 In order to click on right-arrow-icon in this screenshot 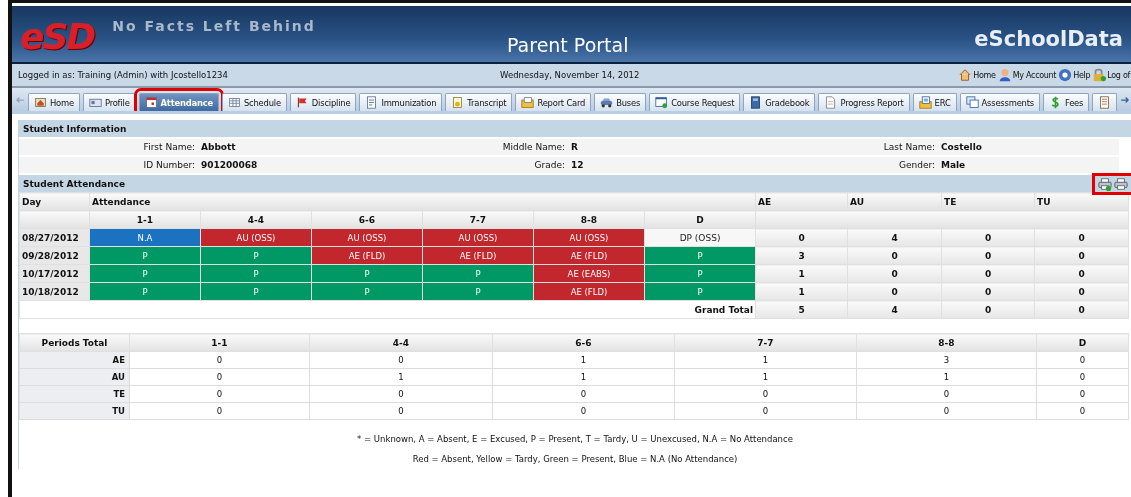, I will do `click(1125, 99)`.